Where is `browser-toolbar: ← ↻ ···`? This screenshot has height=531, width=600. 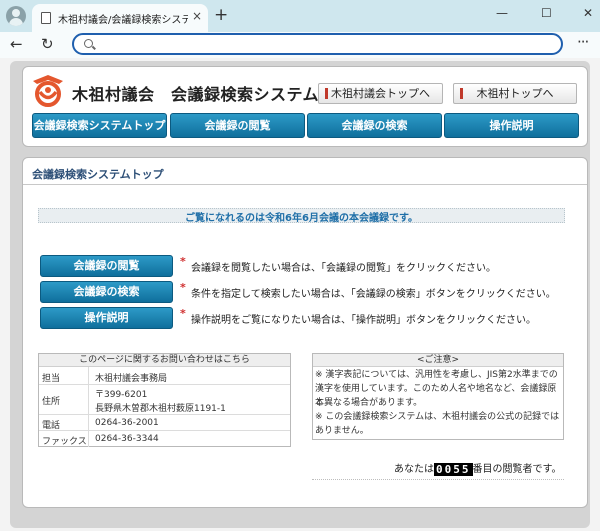
browser-toolbar: ← ↻ ··· is located at coordinates (300, 45).